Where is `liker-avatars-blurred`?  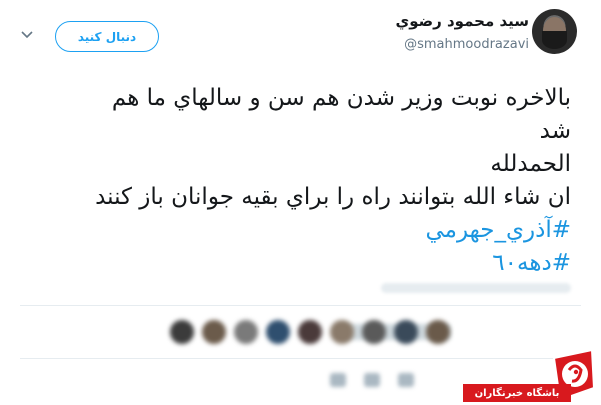
liker-avatars-blurred is located at coordinates (310, 332).